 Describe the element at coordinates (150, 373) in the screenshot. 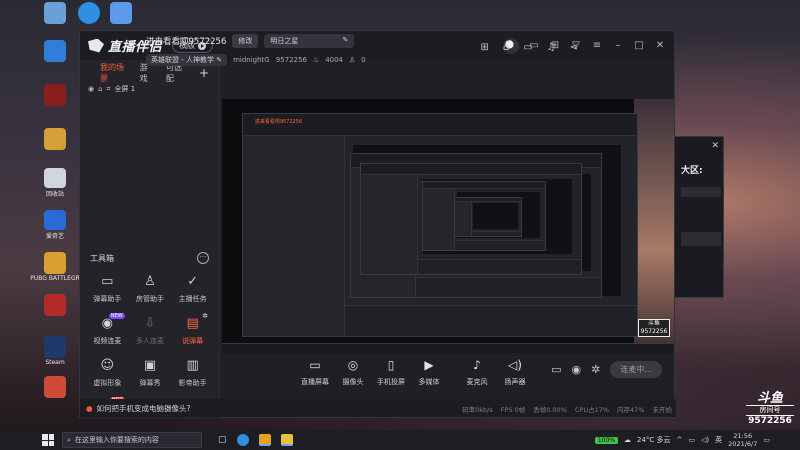

I see `tool-item: ▣ 弹幕秀` at that location.